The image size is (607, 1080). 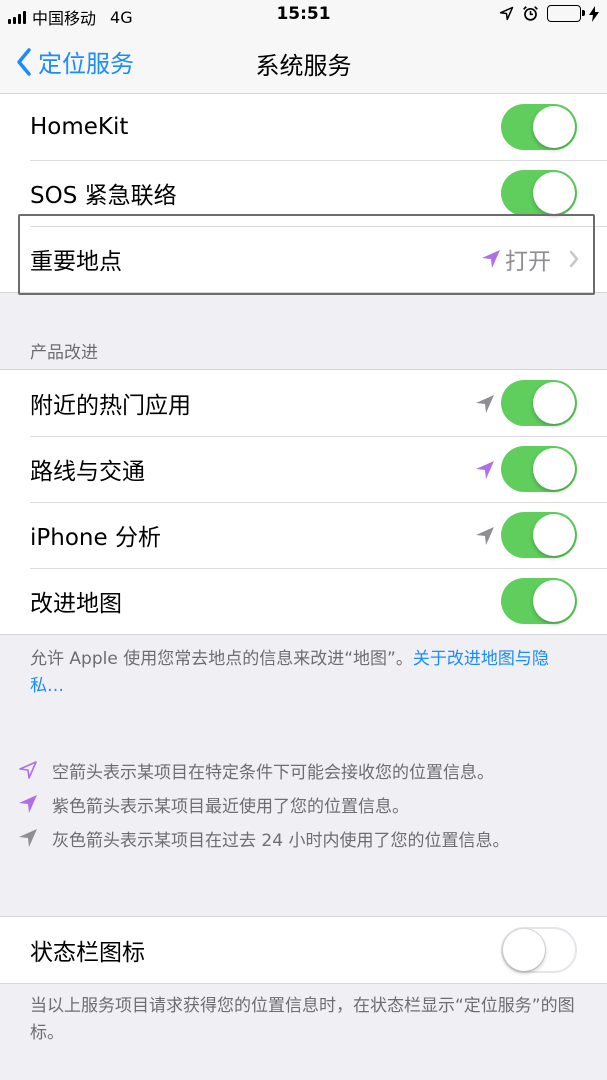 I want to click on popular-near-me-toggle, so click(x=539, y=403).